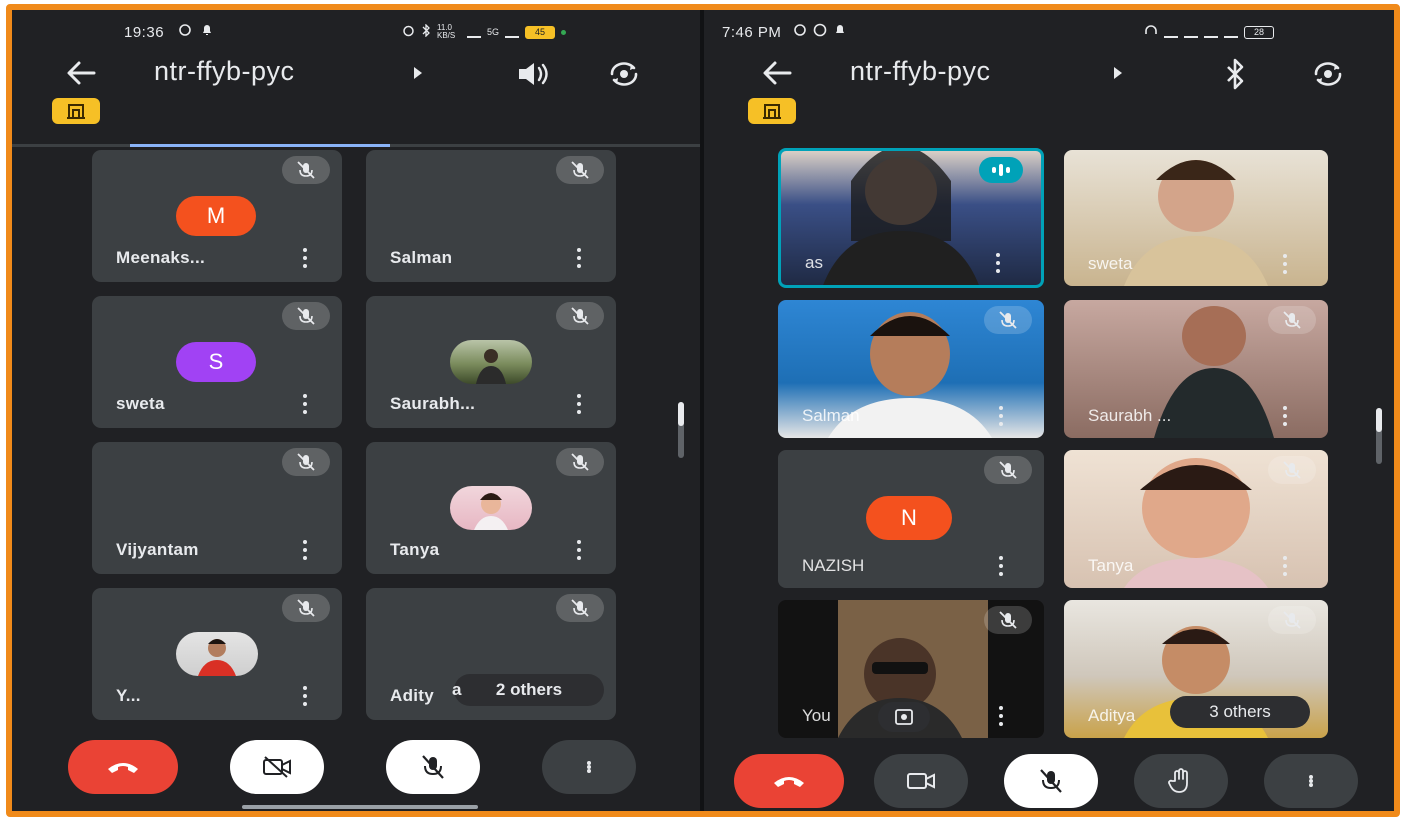 The width and height of the screenshot is (1405, 821). I want to click on status-bar: 19:36, so click(169, 32).